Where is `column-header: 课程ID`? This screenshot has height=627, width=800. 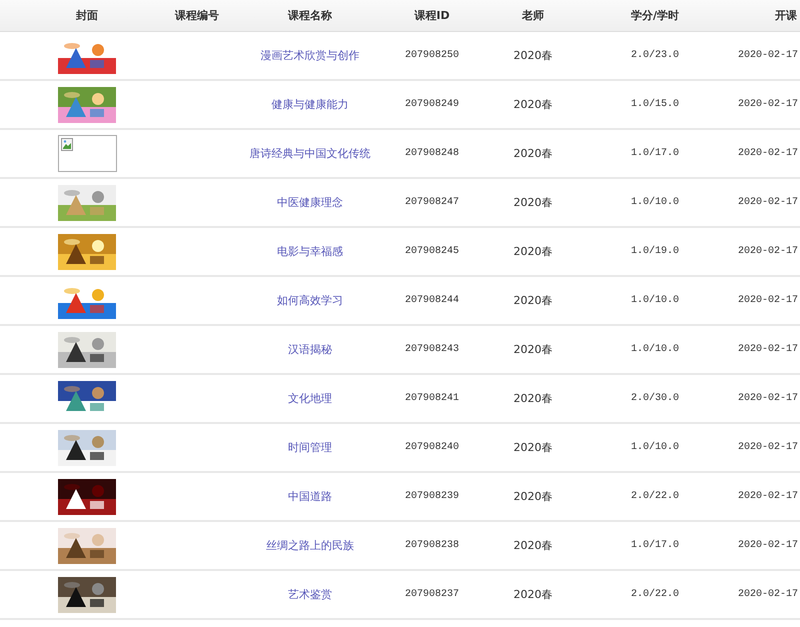 column-header: 课程ID is located at coordinates (432, 15).